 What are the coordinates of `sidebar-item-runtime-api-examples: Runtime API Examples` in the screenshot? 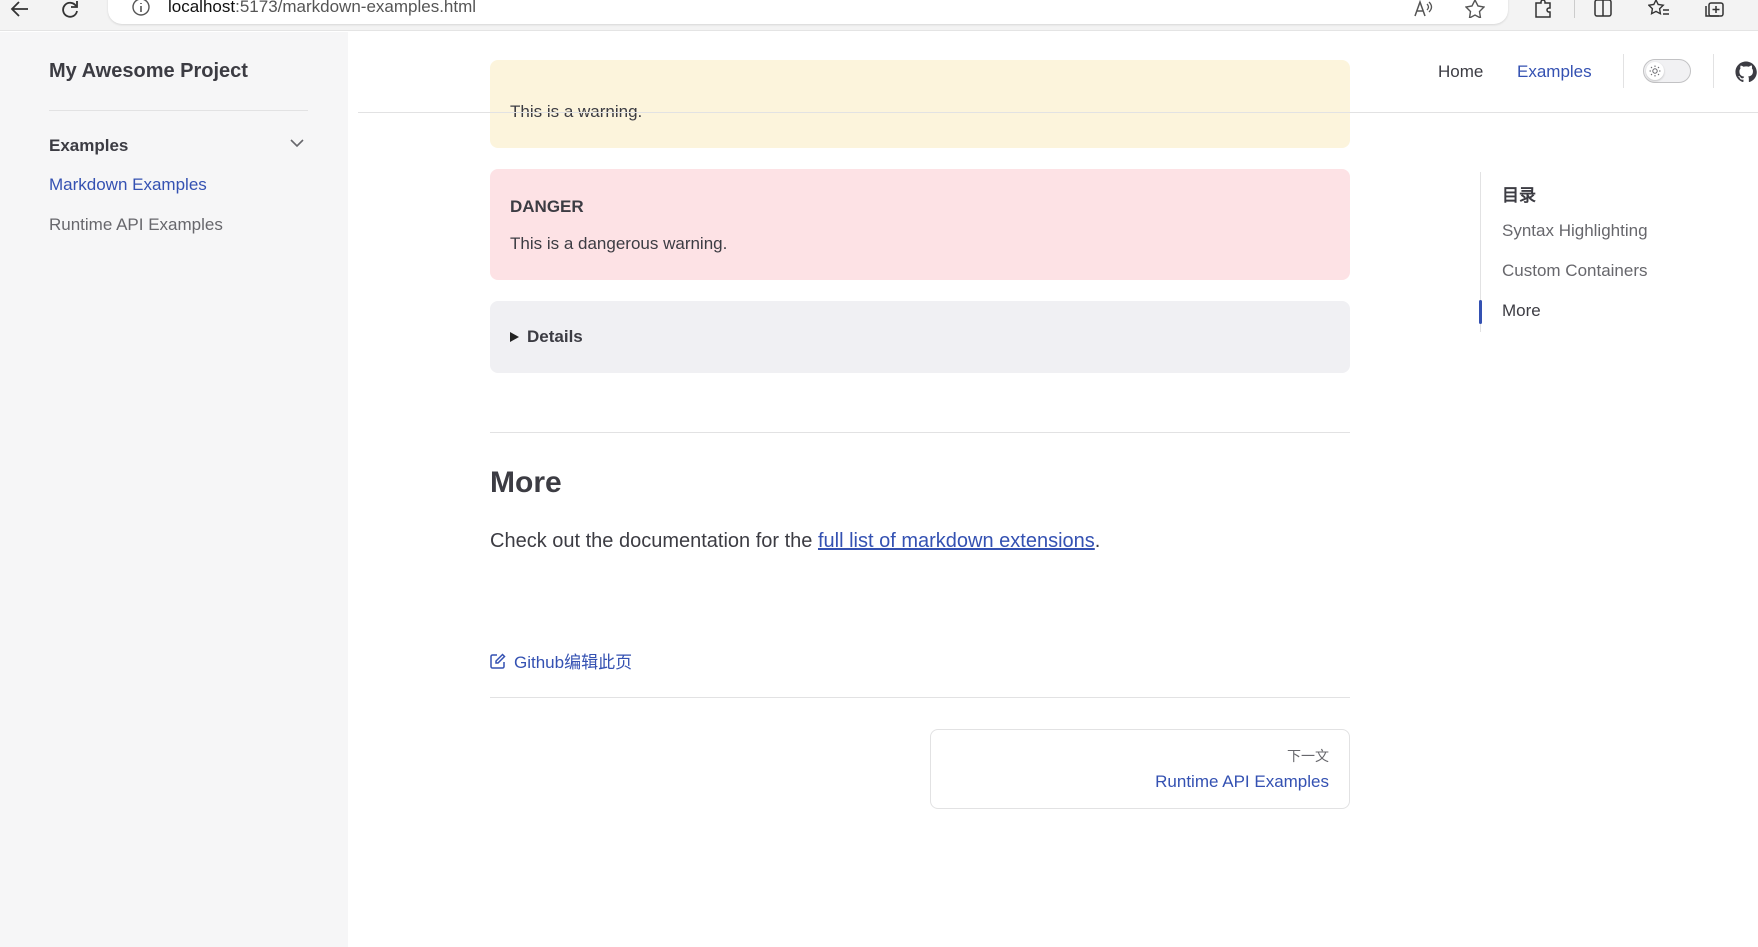 It's located at (136, 225).